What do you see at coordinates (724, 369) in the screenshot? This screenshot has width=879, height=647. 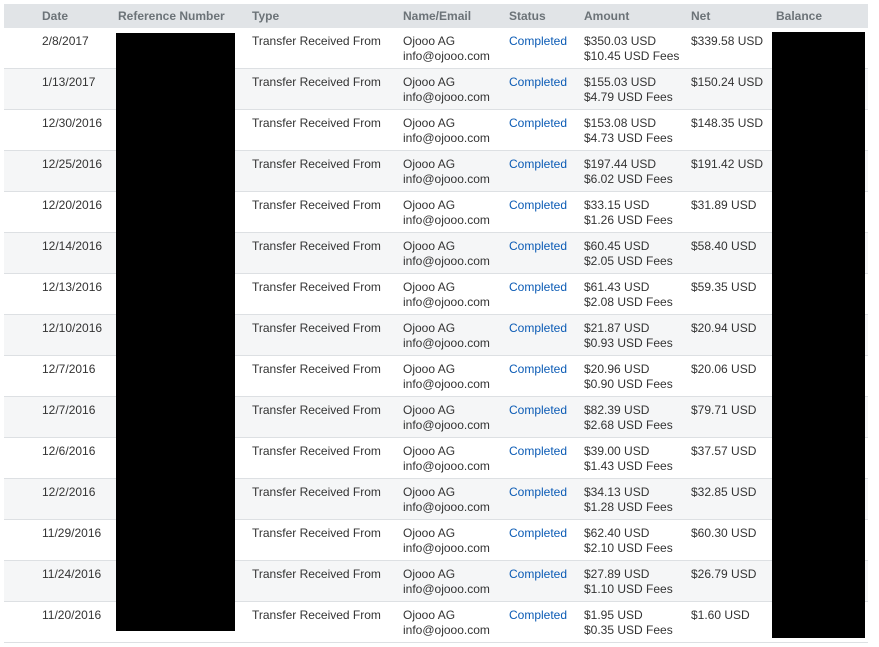 I see `row-net: $20.06 USD` at bounding box center [724, 369].